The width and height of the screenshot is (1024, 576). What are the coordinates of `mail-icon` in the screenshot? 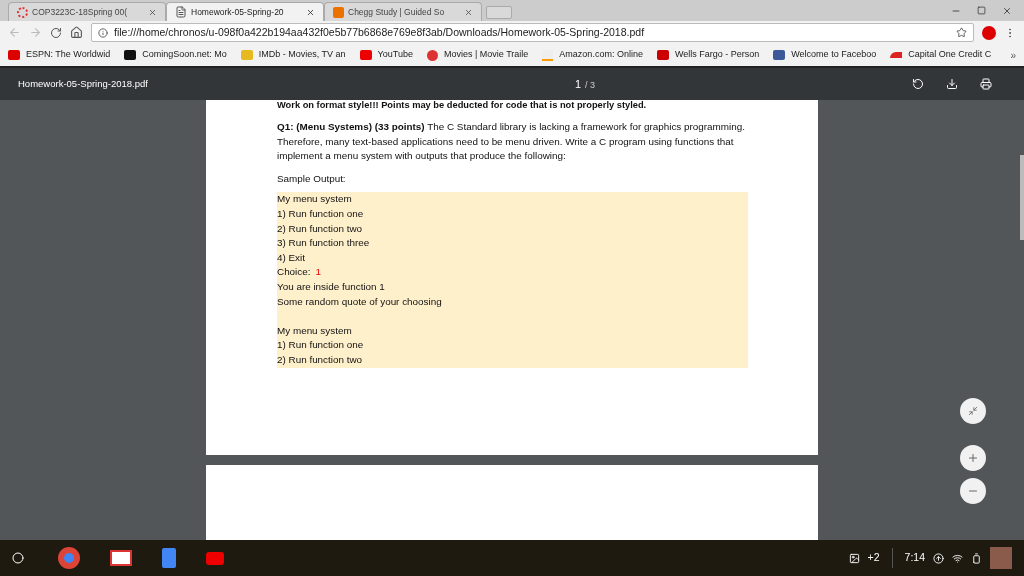 It's located at (121, 558).